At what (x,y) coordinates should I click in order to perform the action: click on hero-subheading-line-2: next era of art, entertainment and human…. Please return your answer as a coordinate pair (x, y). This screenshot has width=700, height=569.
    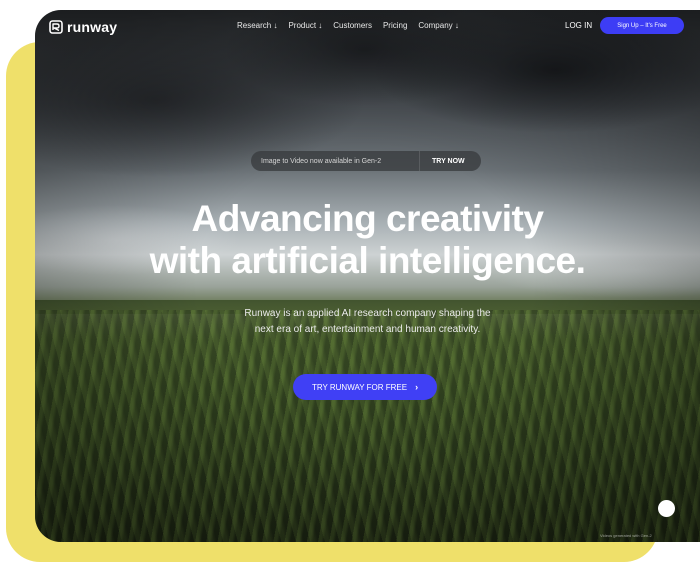
    Looking at the image, I should click on (367, 329).